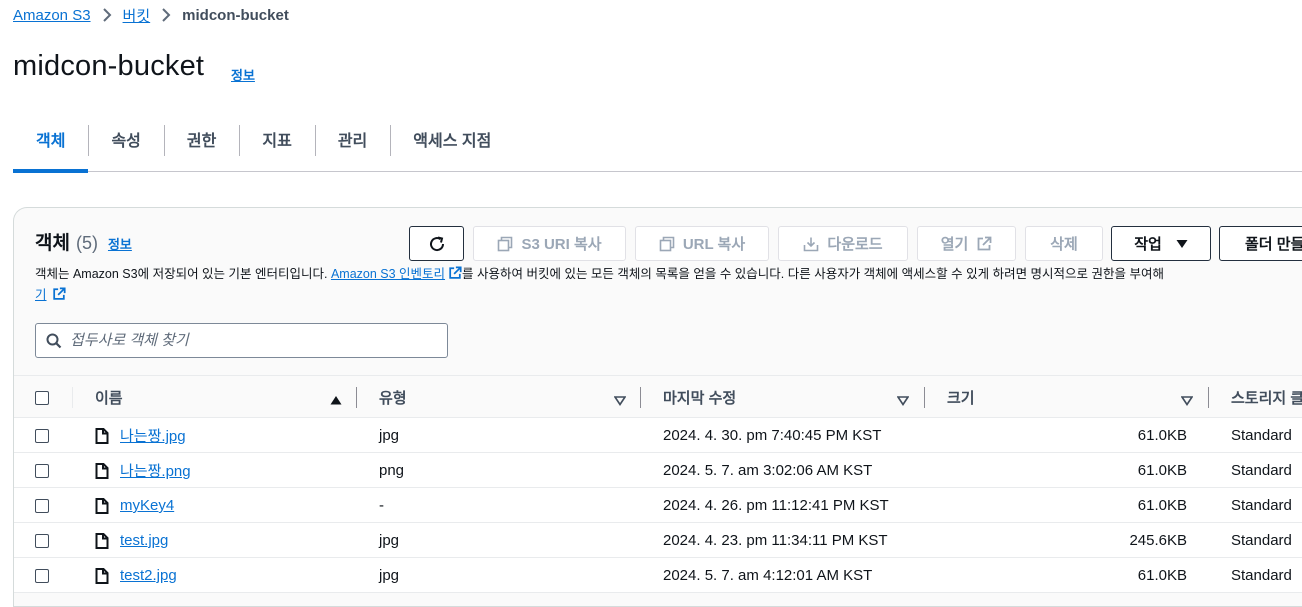  I want to click on breadcrumb-buckets: 버킷, so click(137, 15).